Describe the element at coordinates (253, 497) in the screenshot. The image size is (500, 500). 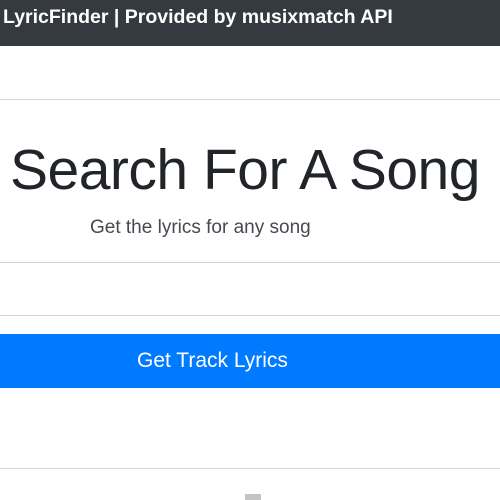
I see `loading-spinner` at that location.